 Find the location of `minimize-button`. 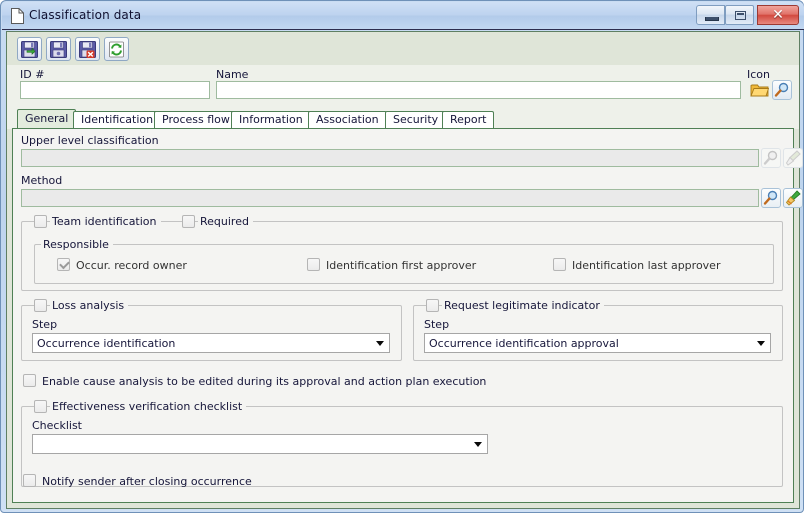

minimize-button is located at coordinates (710, 15).